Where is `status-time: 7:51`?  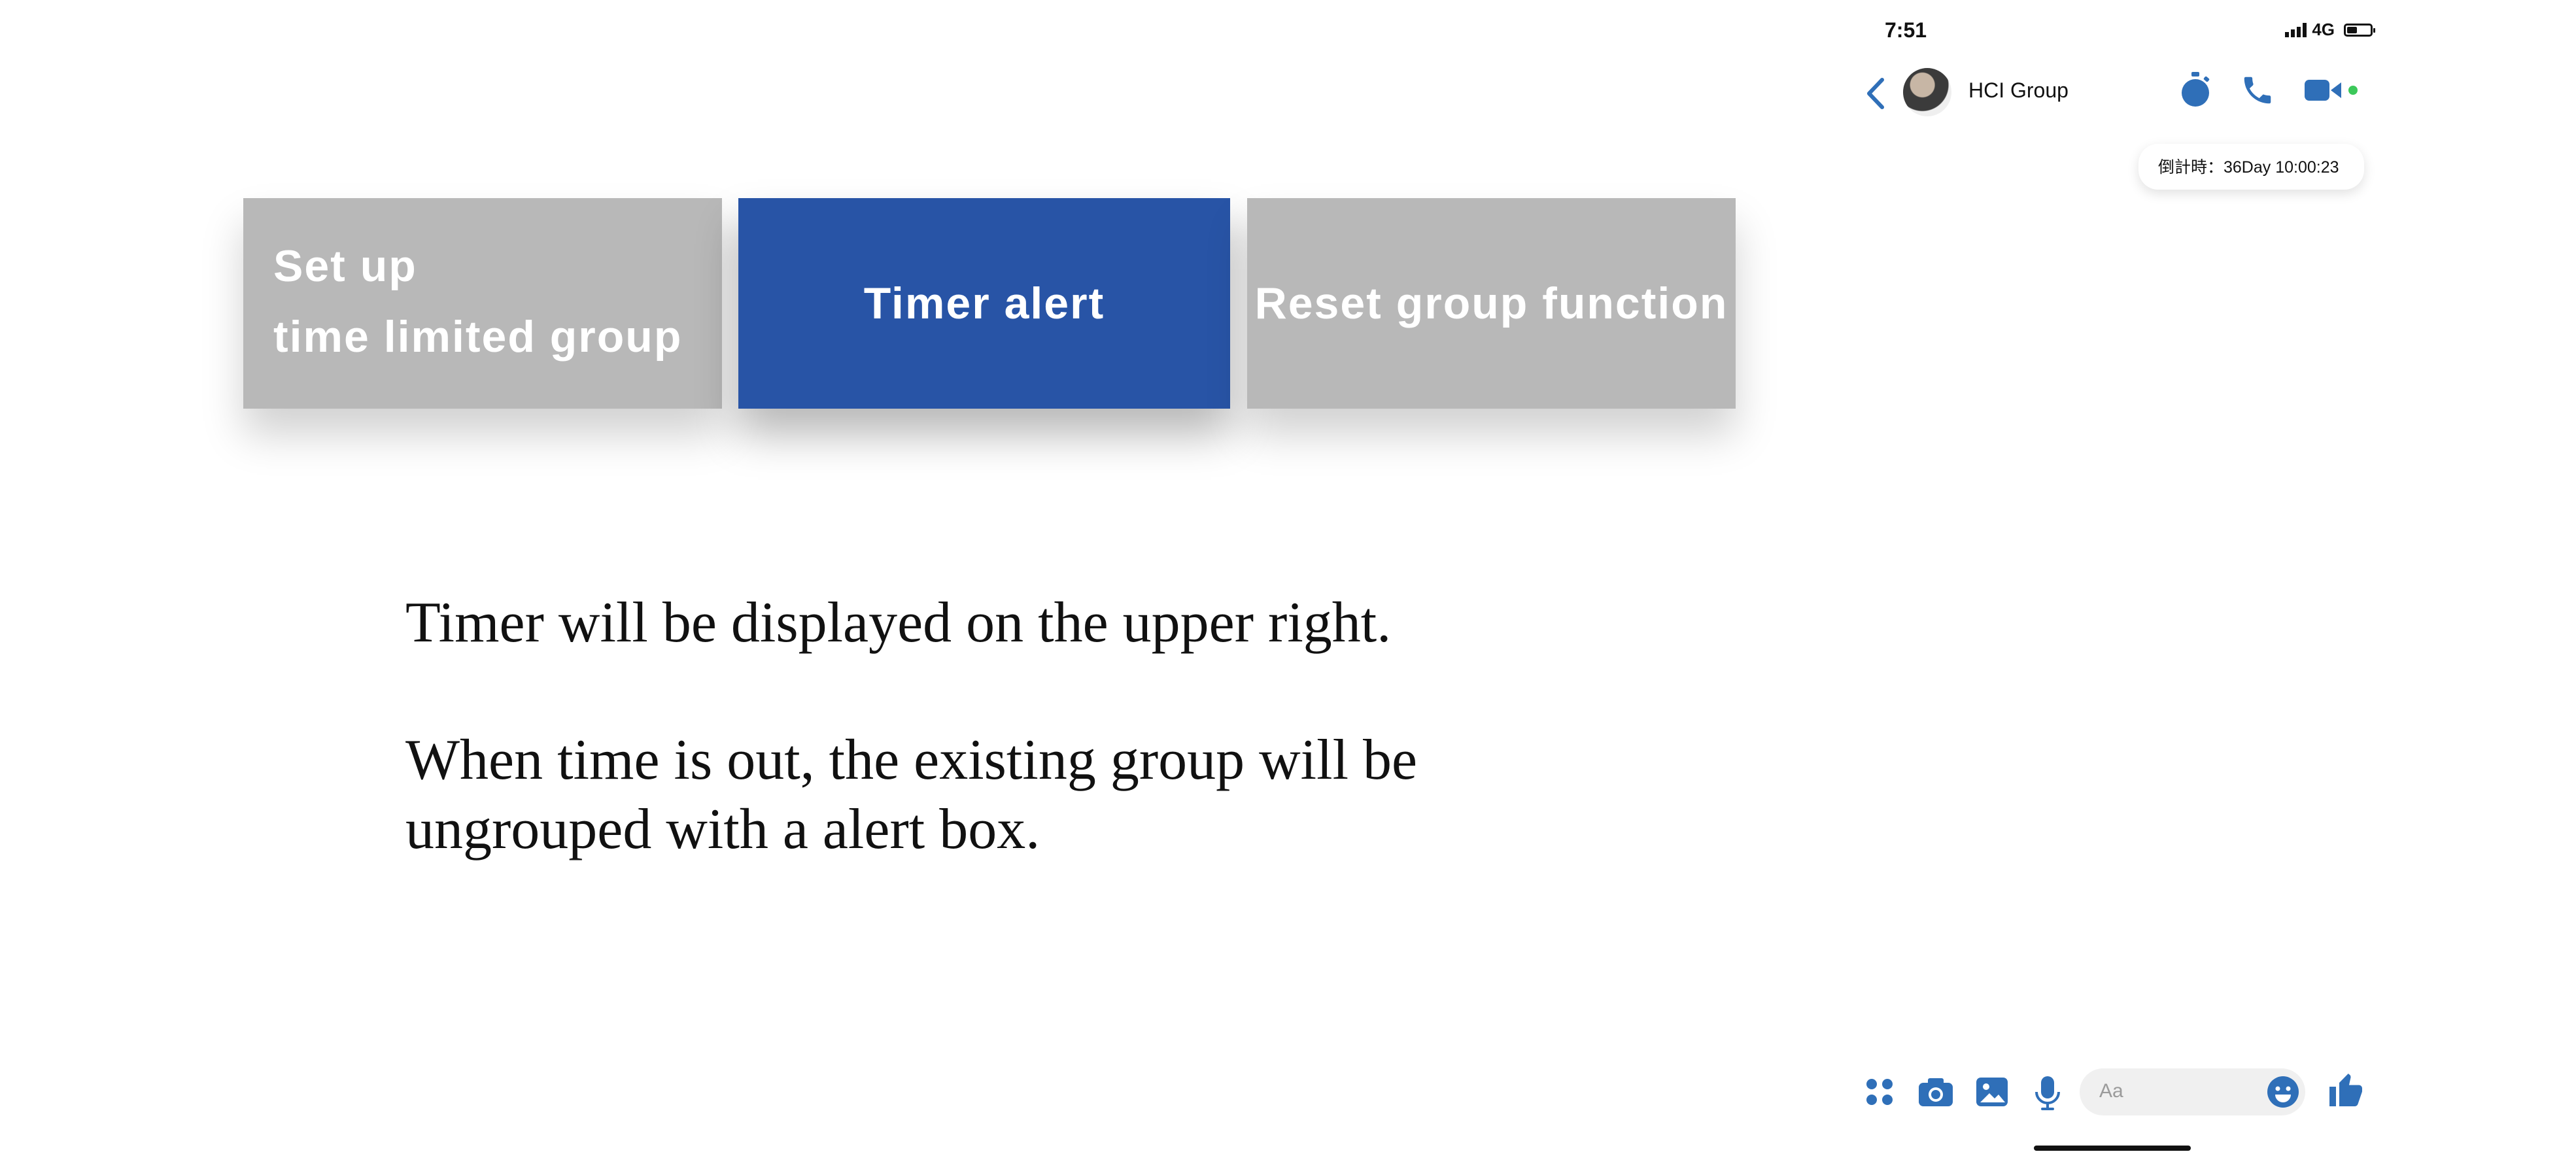 status-time: 7:51 is located at coordinates (1906, 30).